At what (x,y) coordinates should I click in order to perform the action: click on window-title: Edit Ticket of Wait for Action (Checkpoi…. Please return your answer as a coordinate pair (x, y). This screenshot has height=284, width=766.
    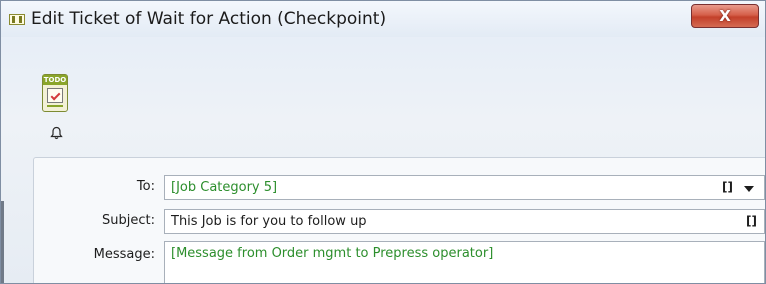
    Looking at the image, I should click on (209, 19).